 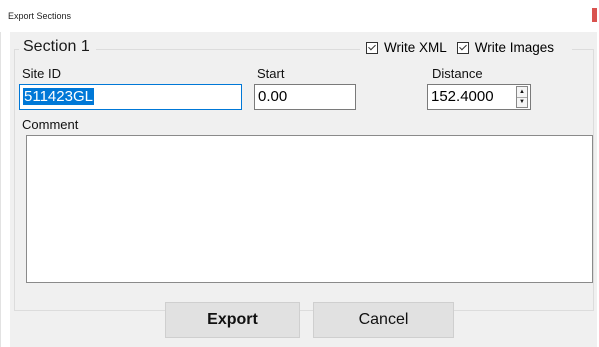 I want to click on options-row: Write XML Write Images, so click(x=466, y=47).